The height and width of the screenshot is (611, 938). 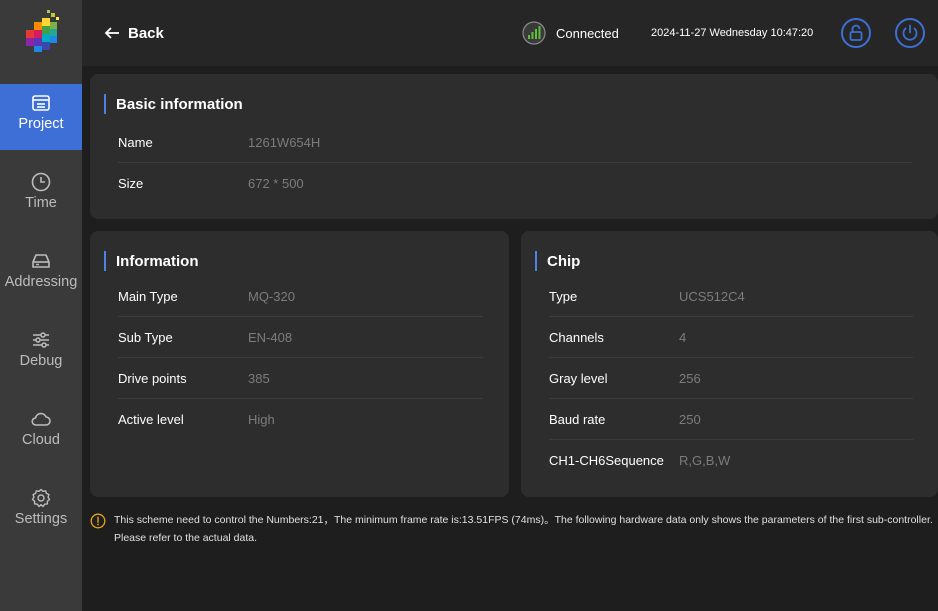 I want to click on row-label: Main Type, so click(x=148, y=296).